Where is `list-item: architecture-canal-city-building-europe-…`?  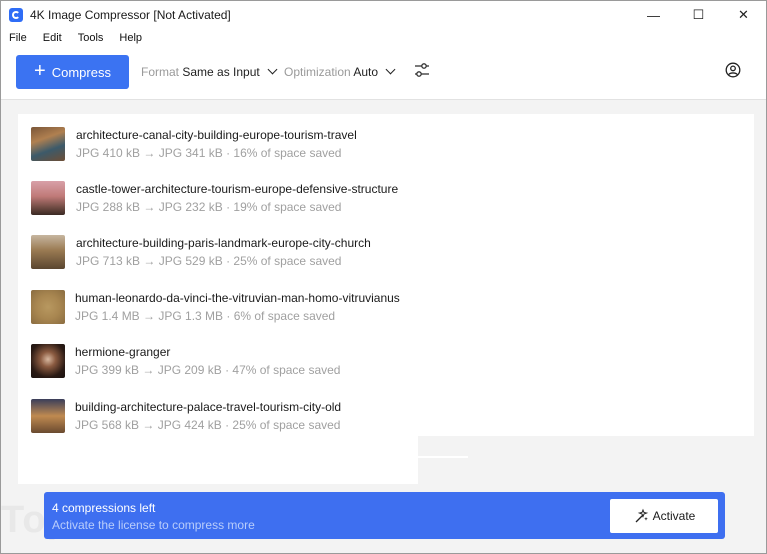
list-item: architecture-canal-city-building-europe-… is located at coordinates (381, 146).